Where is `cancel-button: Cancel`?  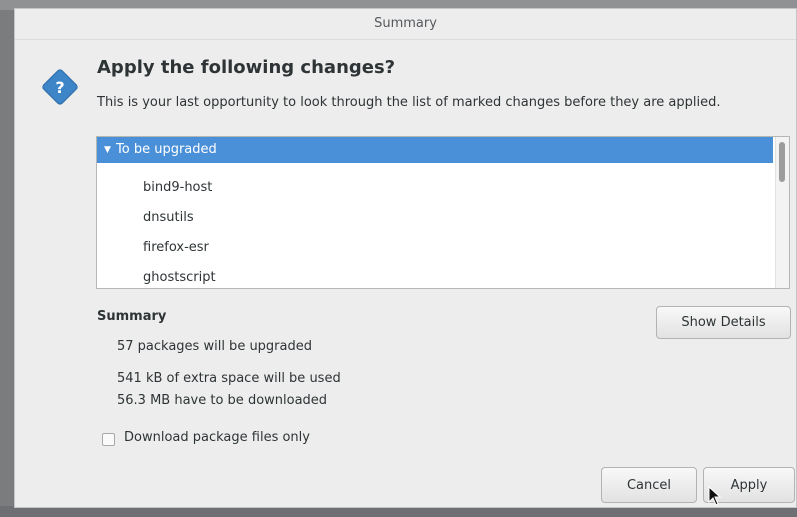 cancel-button: Cancel is located at coordinates (649, 485).